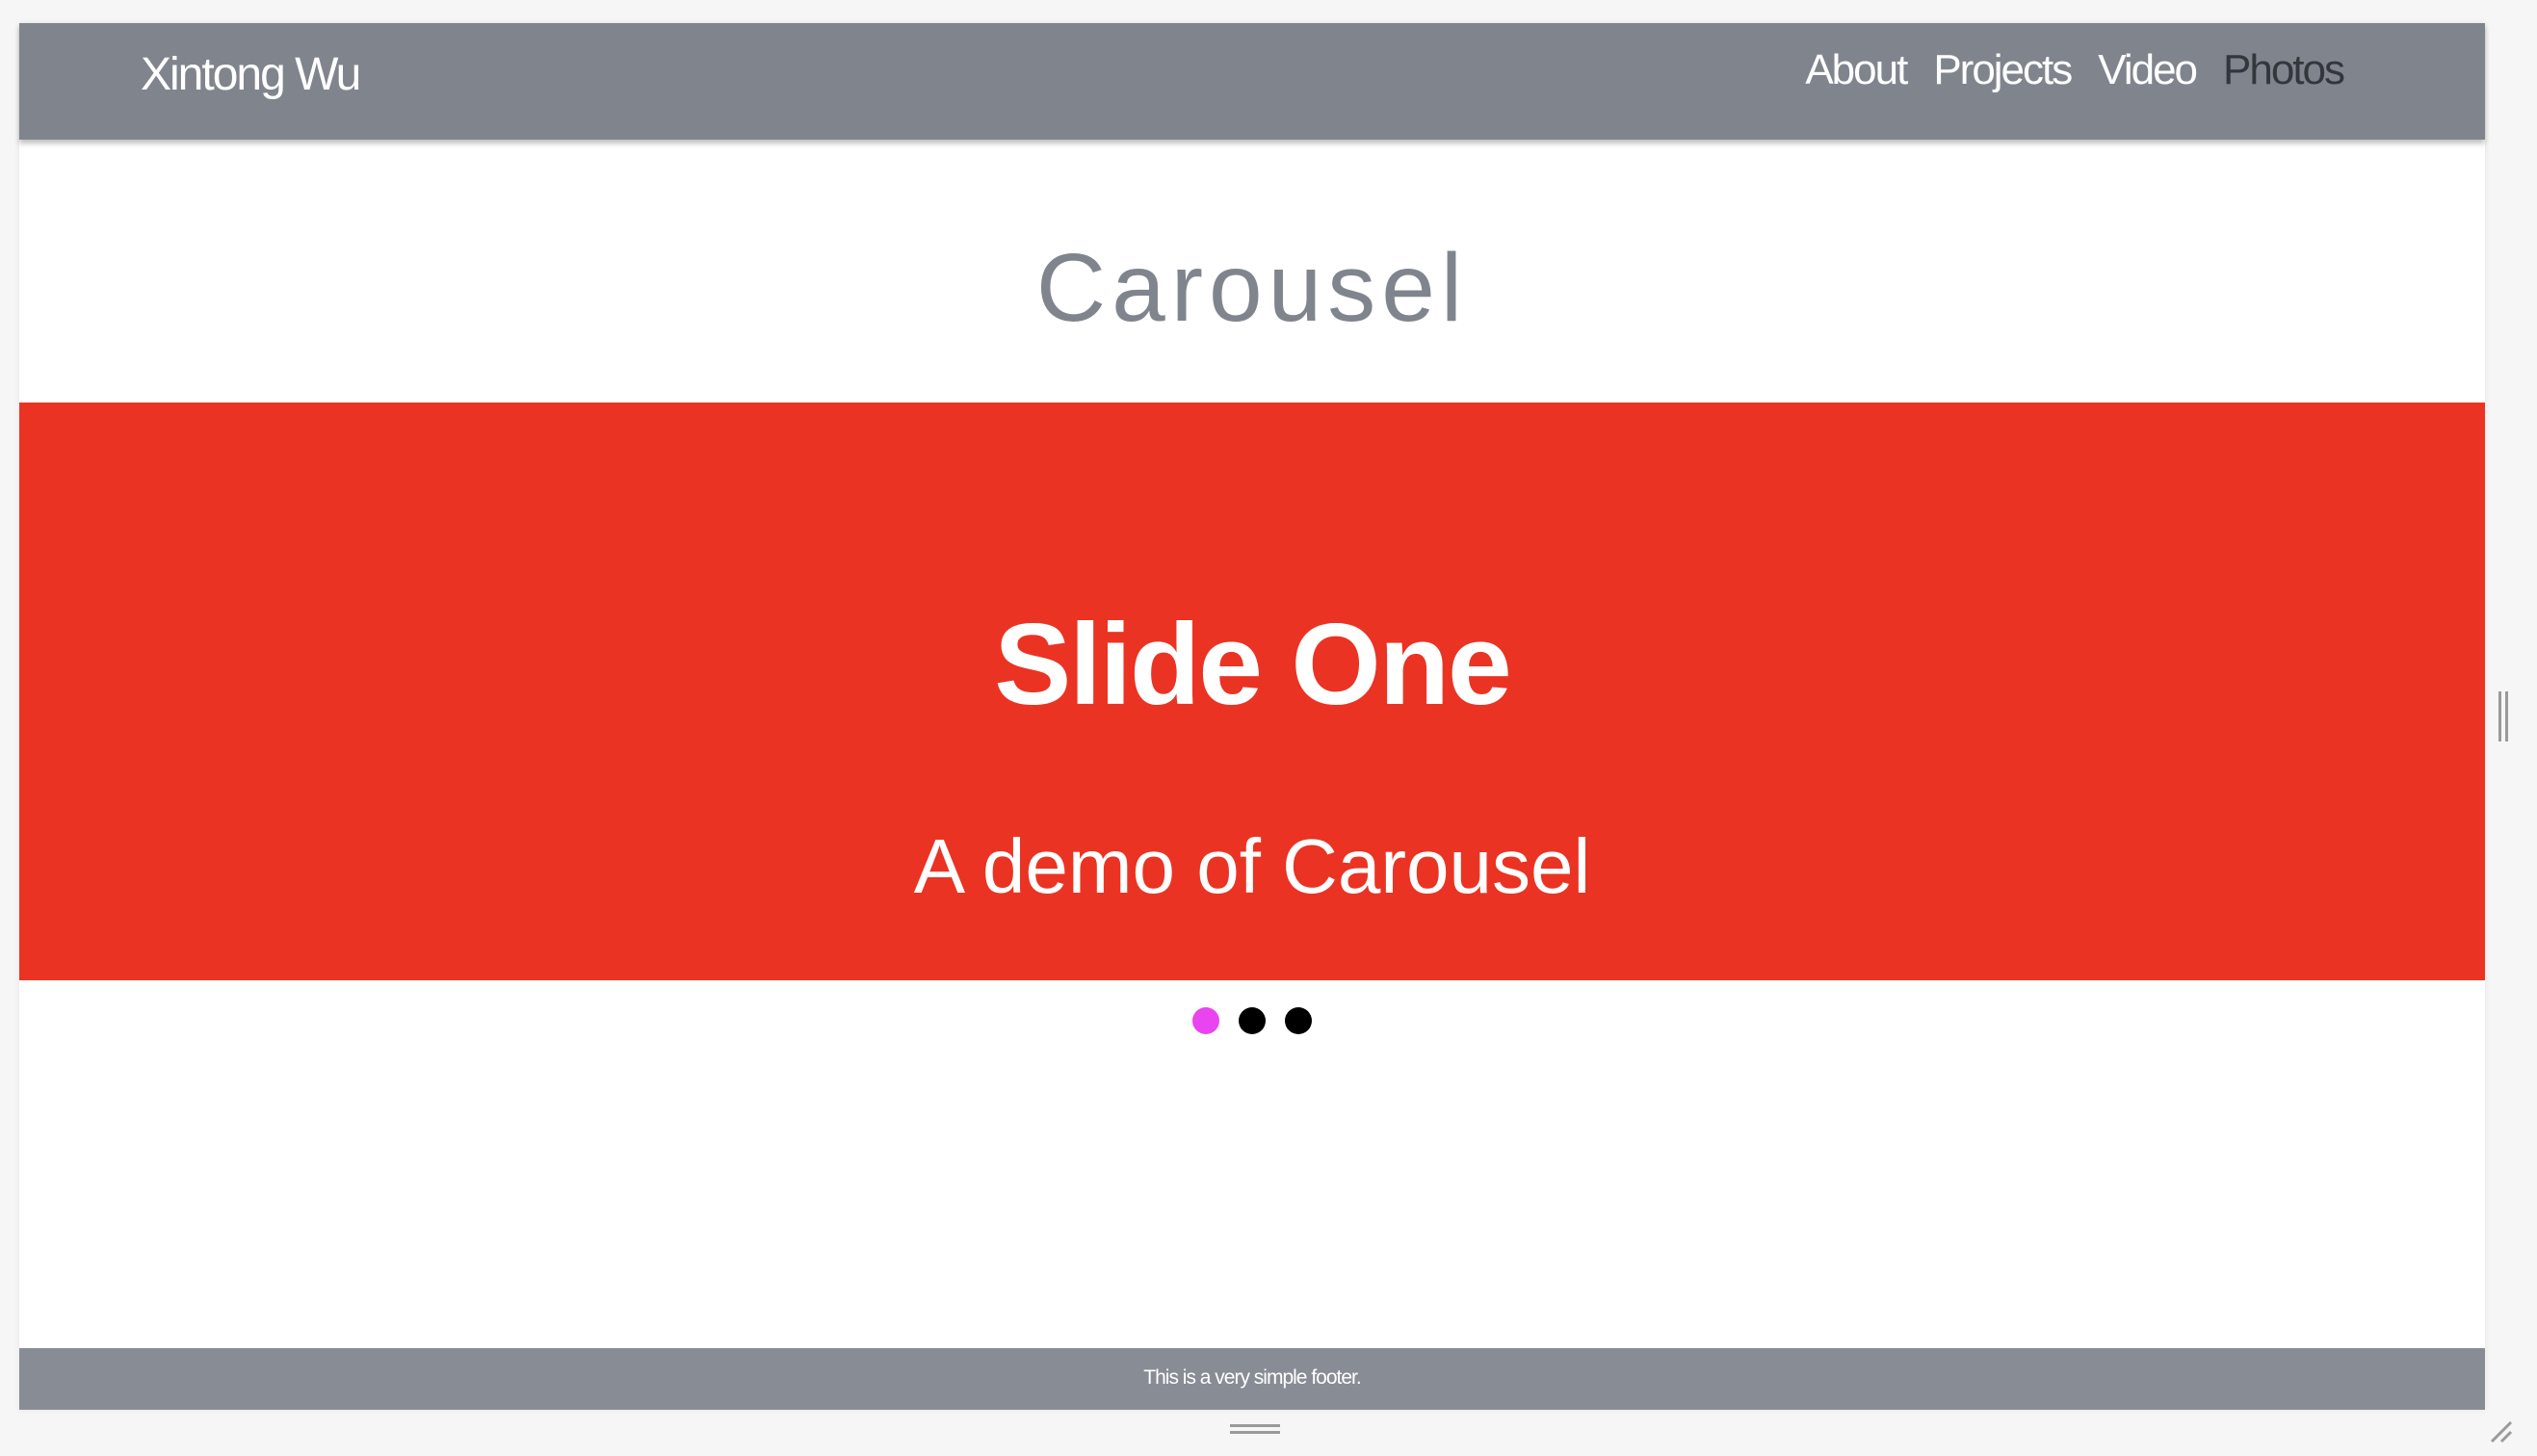  What do you see at coordinates (1252, 664) in the screenshot?
I see `slide-heading: Slide One` at bounding box center [1252, 664].